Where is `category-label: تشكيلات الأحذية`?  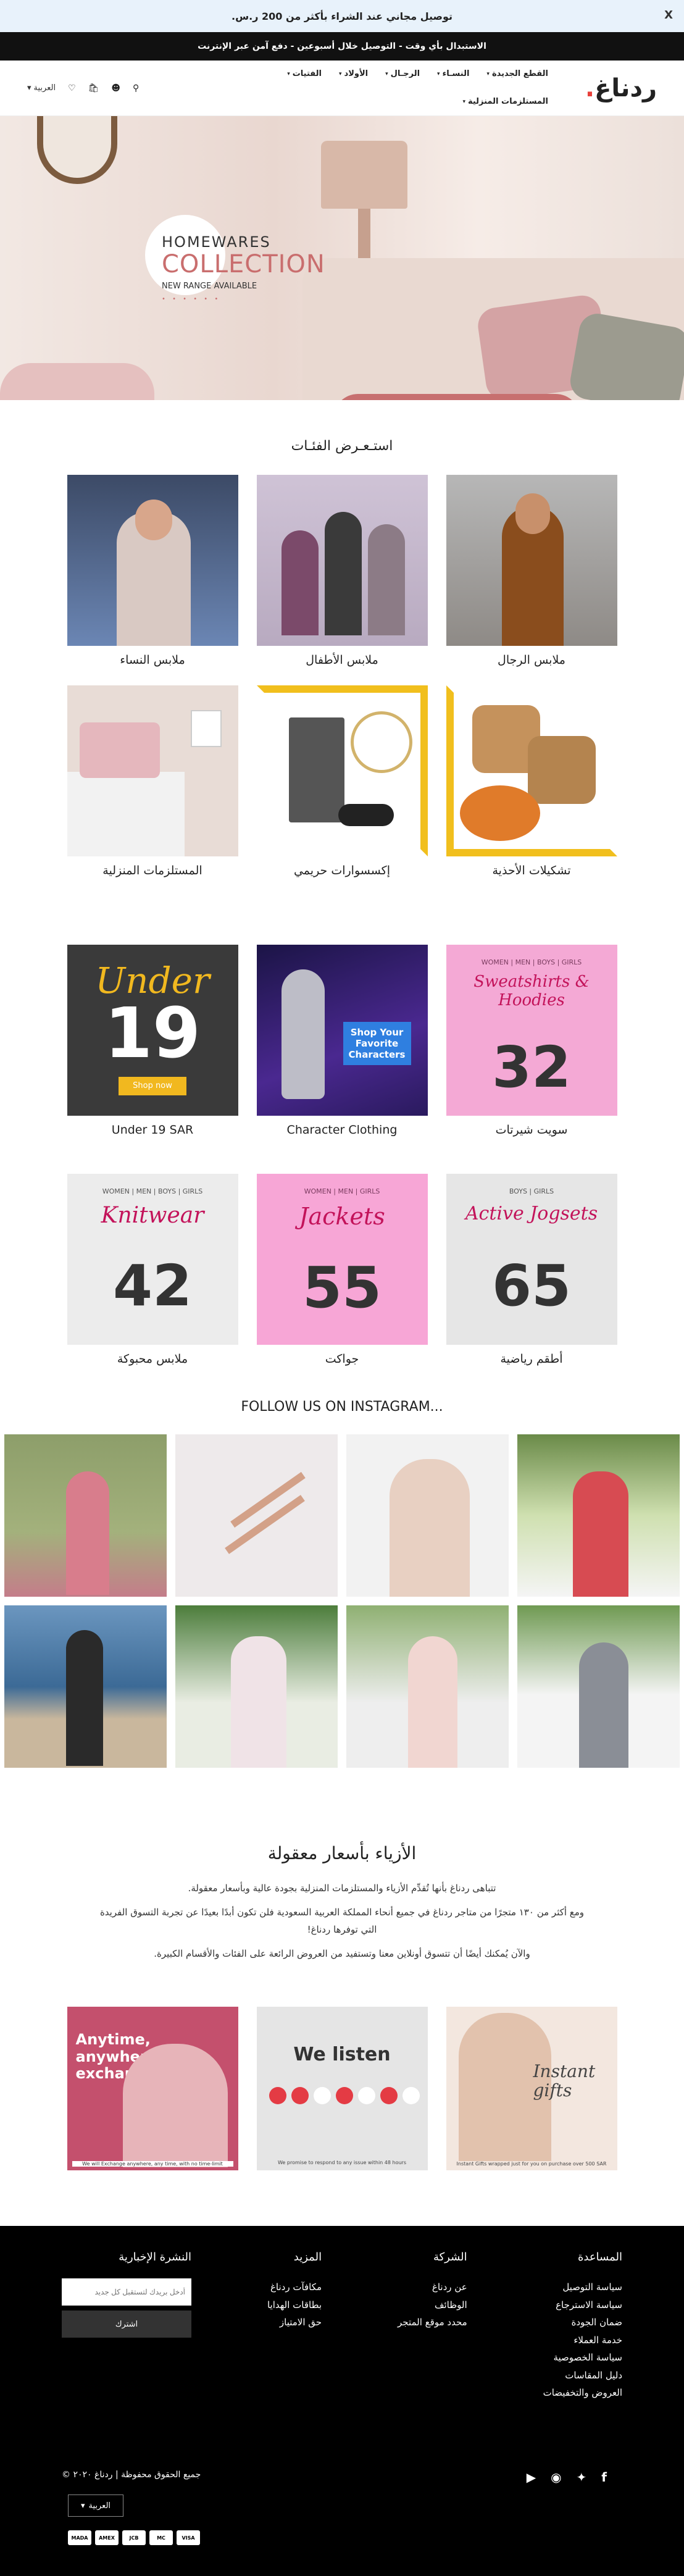 category-label: تشكيلات الأحذية is located at coordinates (531, 870).